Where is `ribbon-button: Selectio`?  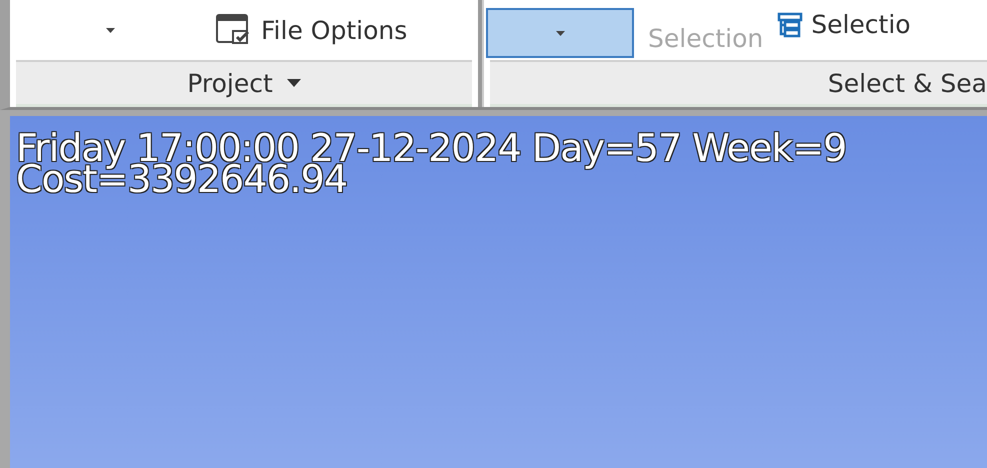 ribbon-button: Selectio is located at coordinates (844, 24).